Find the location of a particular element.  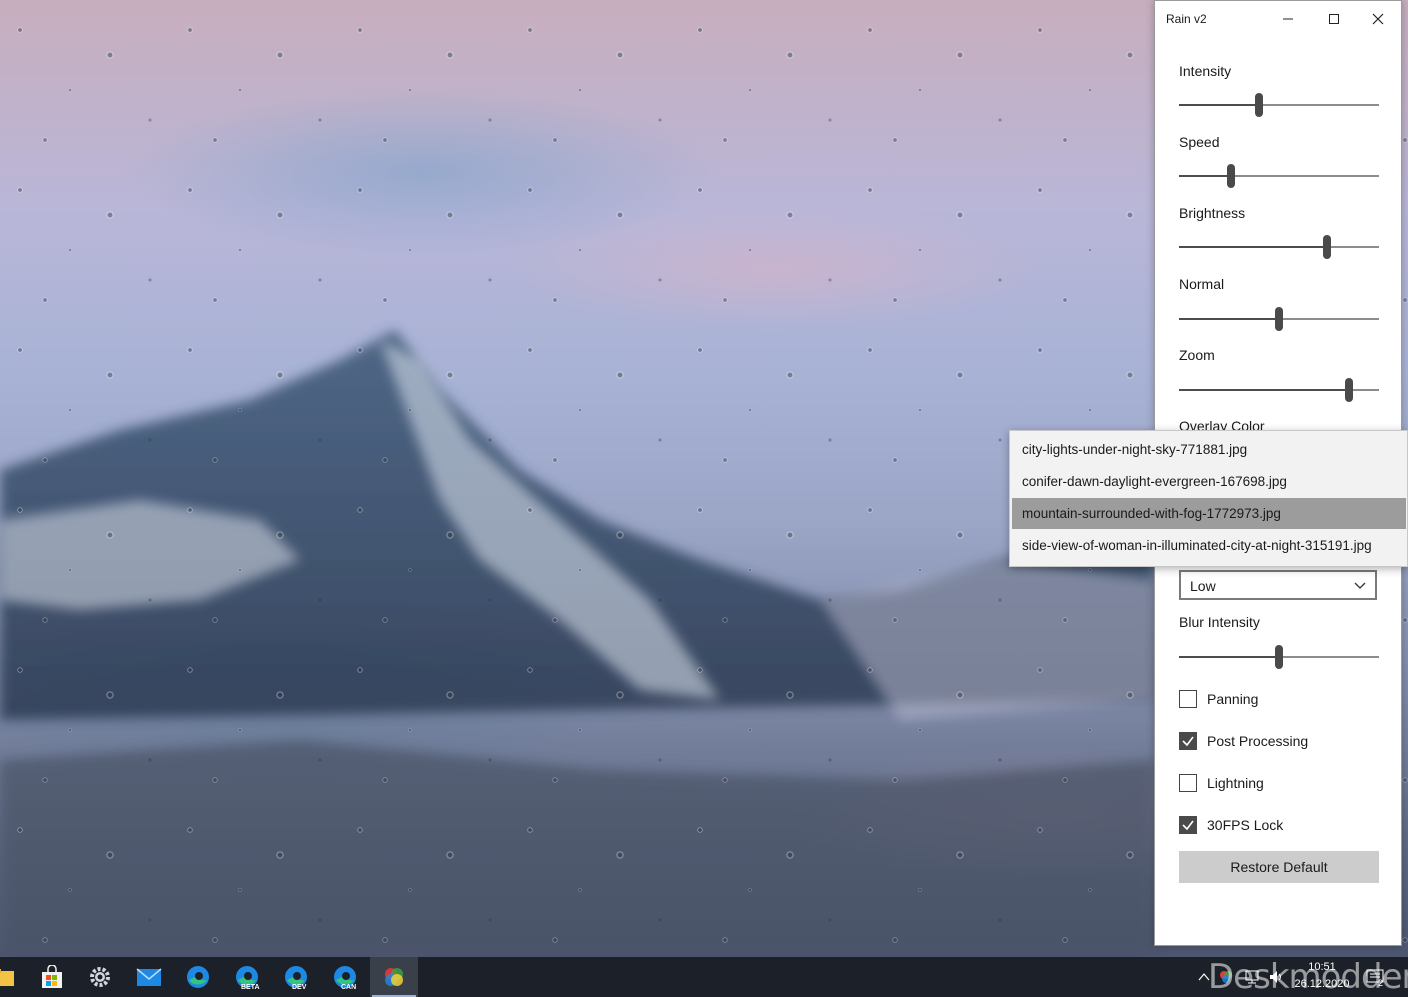

show-hidden-icons-button is located at coordinates (1204, 977).